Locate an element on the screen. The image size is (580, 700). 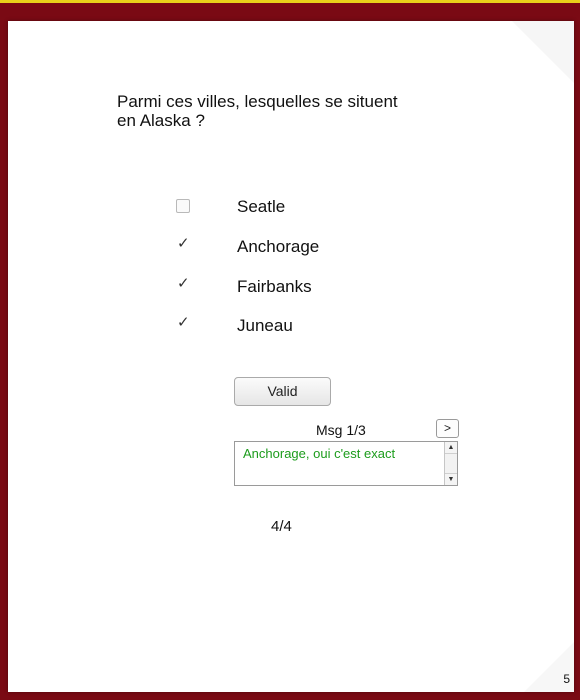
checkbox is located at coordinates (183, 206).